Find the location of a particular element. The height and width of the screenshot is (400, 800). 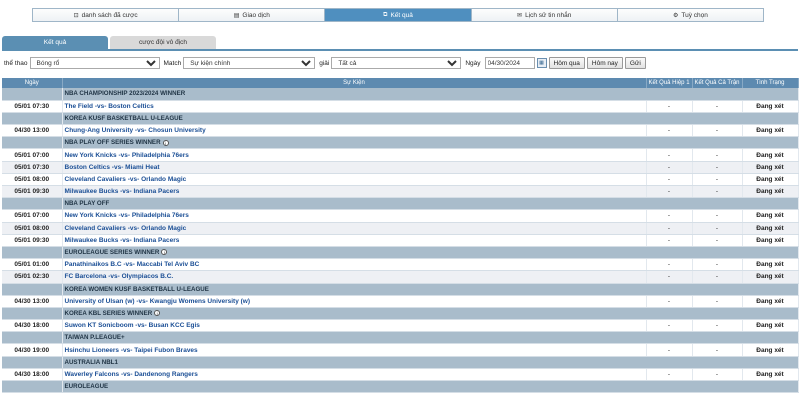

league-cell: EUROLEAGUE is located at coordinates (430, 387).